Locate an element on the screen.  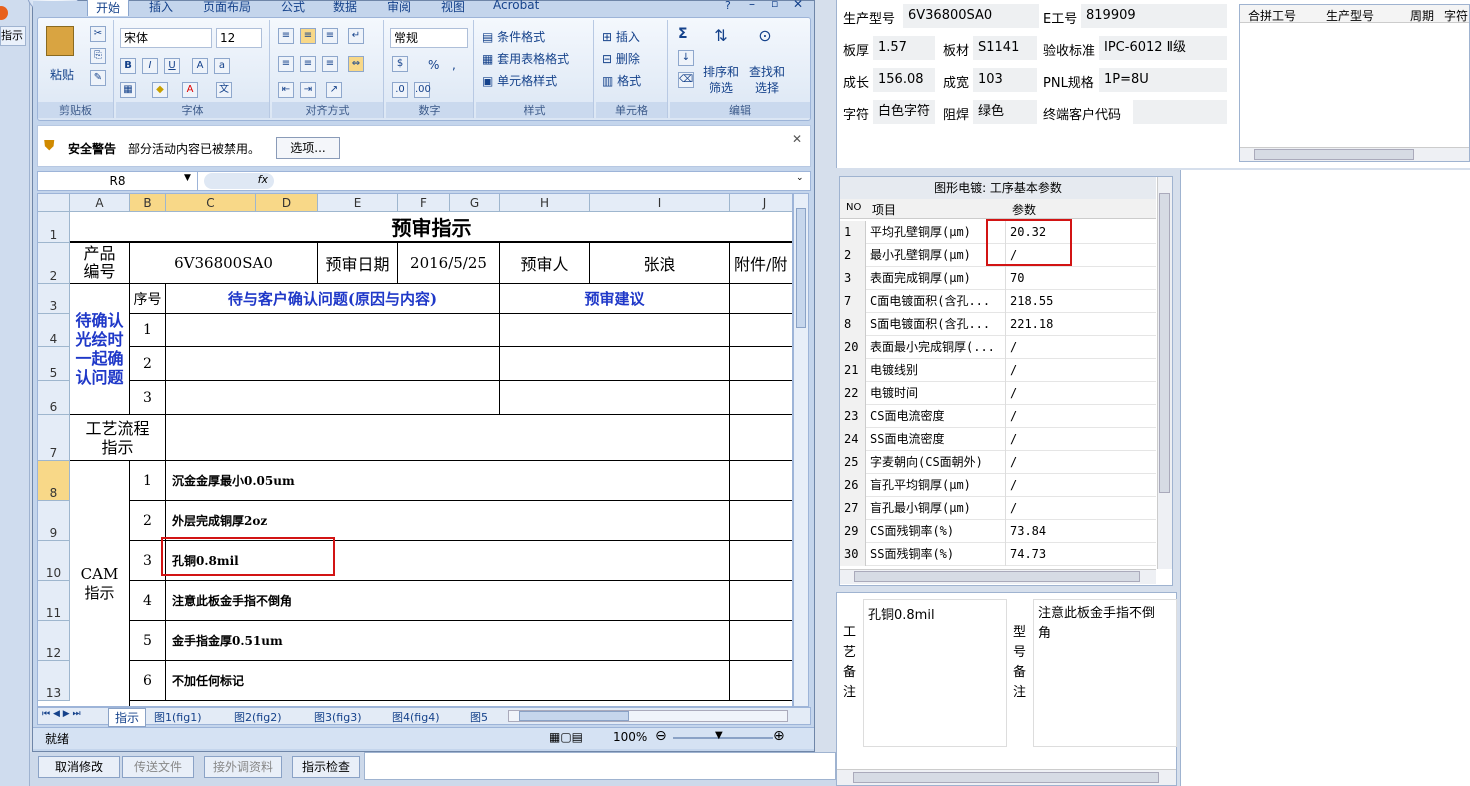
italic-button: I is located at coordinates (150, 66).